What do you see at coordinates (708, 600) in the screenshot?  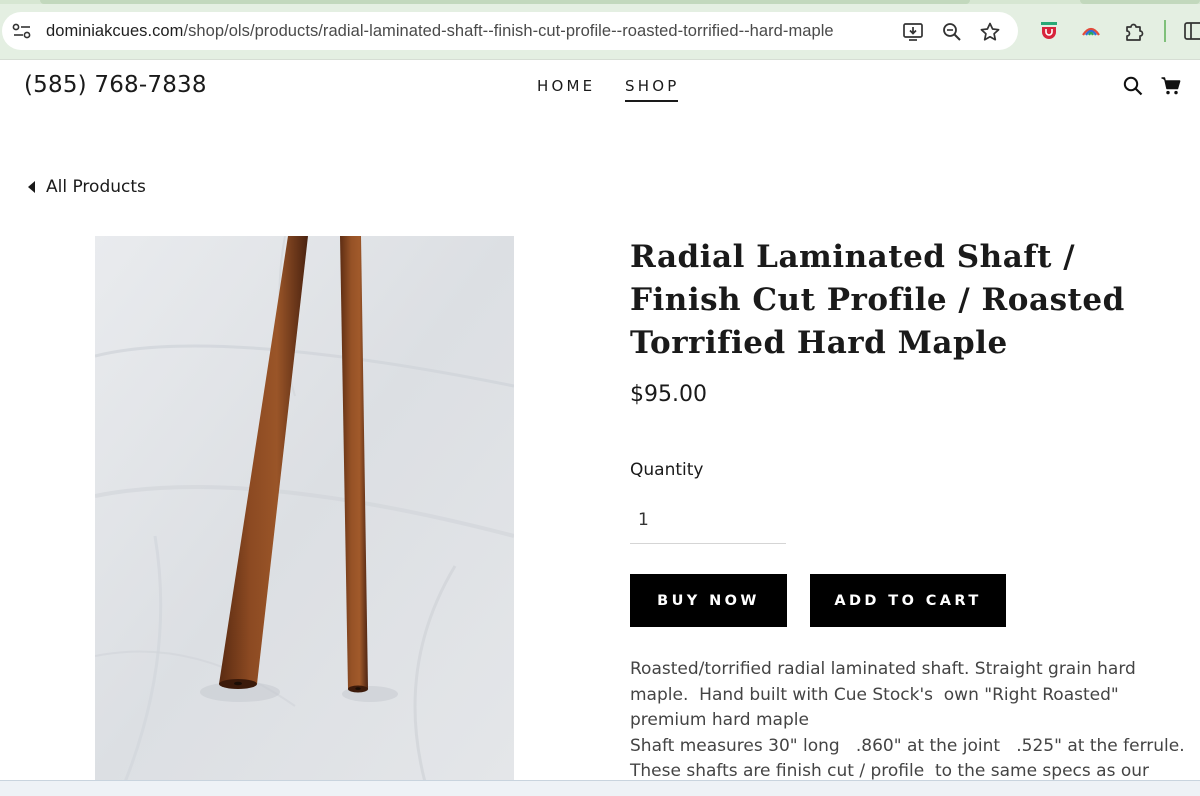 I see `buy-now-button: BUY NOW` at bounding box center [708, 600].